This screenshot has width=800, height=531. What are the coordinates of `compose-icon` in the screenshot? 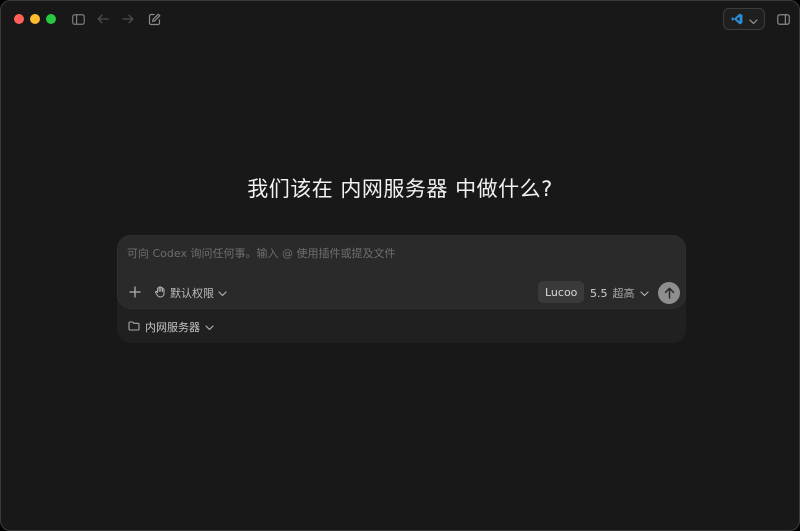 It's located at (154, 19).